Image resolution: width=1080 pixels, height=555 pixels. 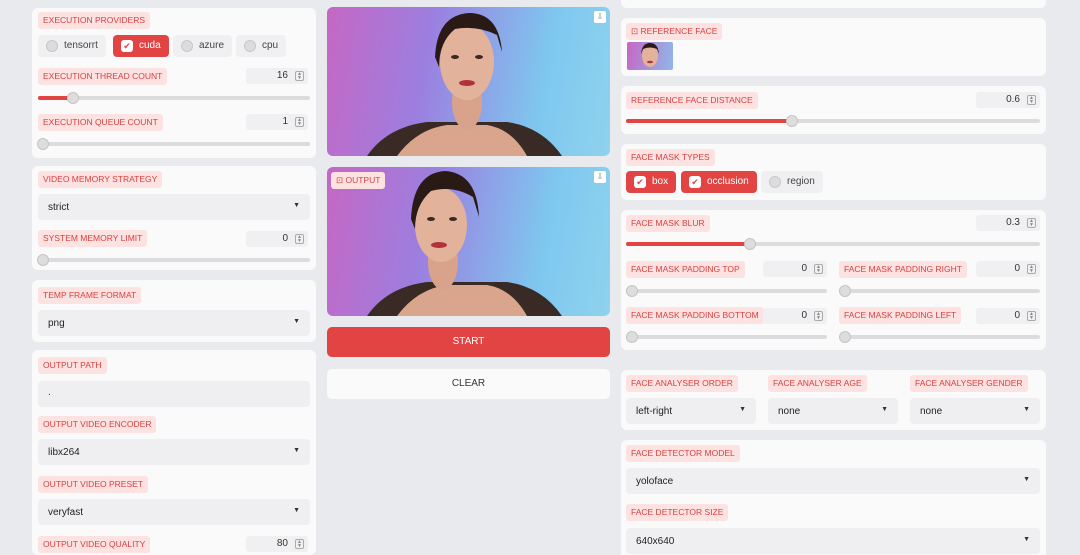 I want to click on top-panel-edge, so click(x=833, y=4).